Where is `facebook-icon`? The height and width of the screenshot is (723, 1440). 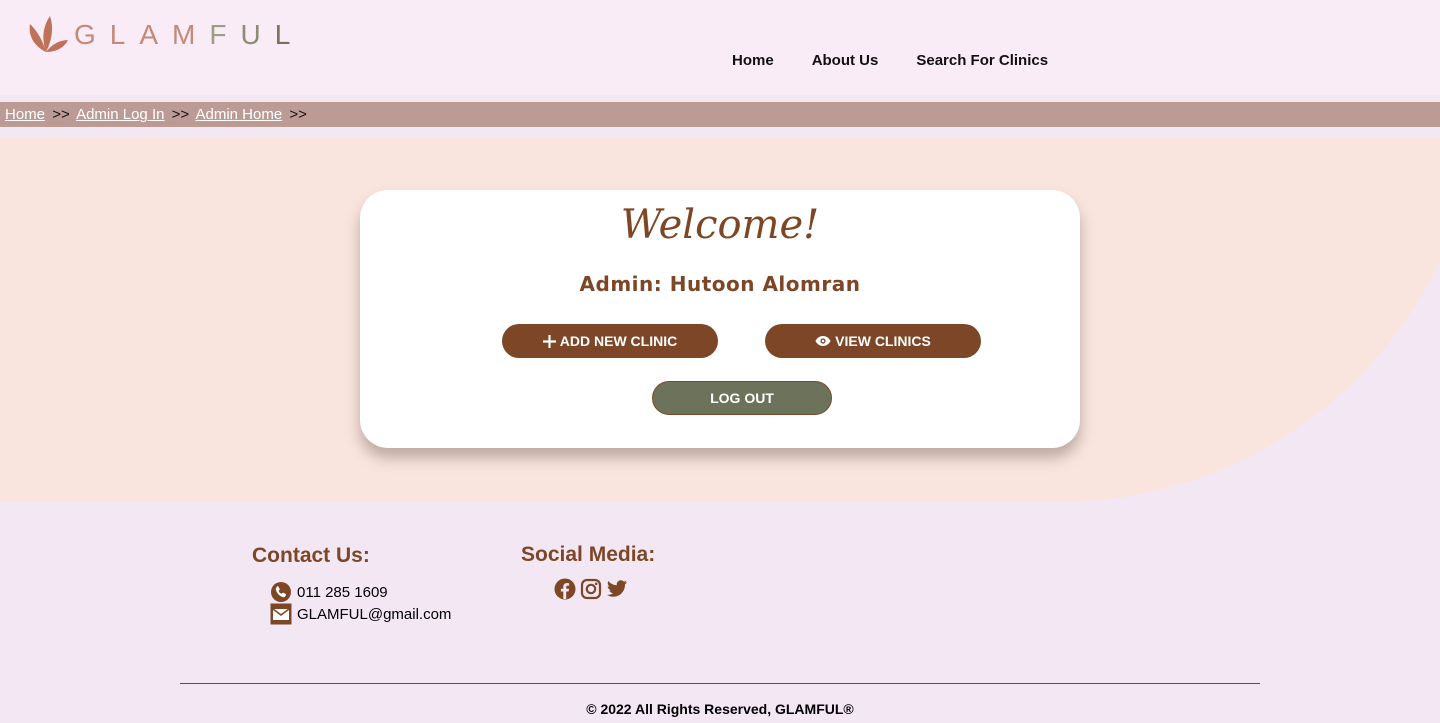 facebook-icon is located at coordinates (565, 589).